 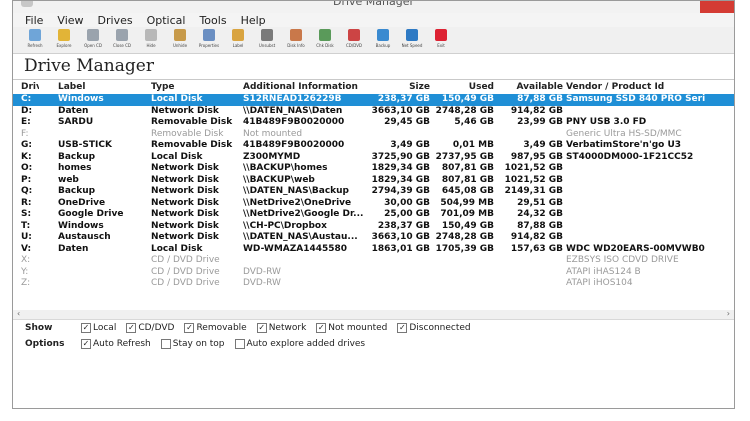 What do you see at coordinates (267, 40) in the screenshot?
I see `unsubst-button: Unsubst` at bounding box center [267, 40].